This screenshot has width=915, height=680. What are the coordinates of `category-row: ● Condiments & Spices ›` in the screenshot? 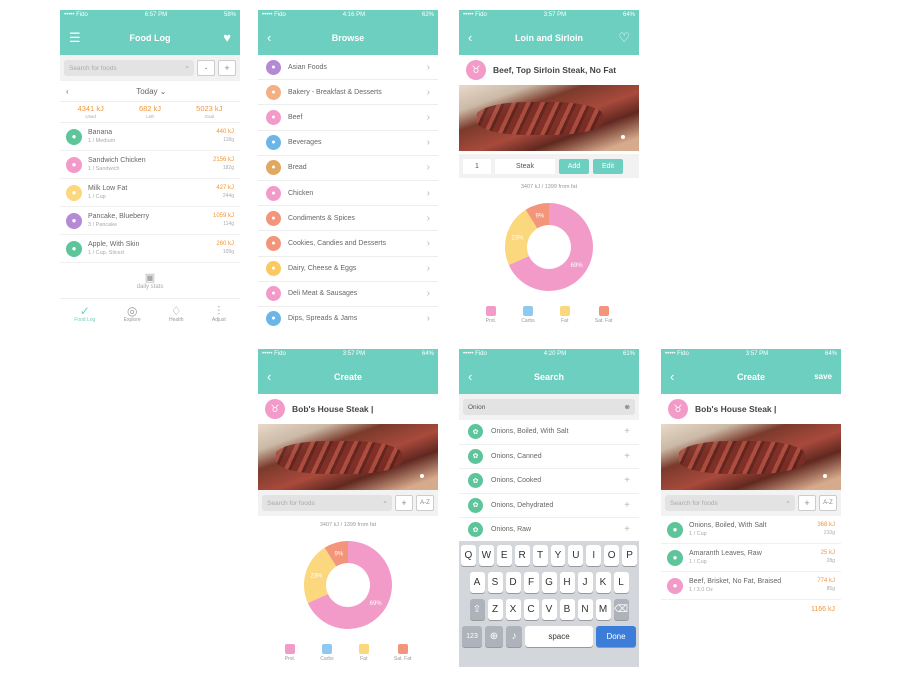 It's located at (348, 219).